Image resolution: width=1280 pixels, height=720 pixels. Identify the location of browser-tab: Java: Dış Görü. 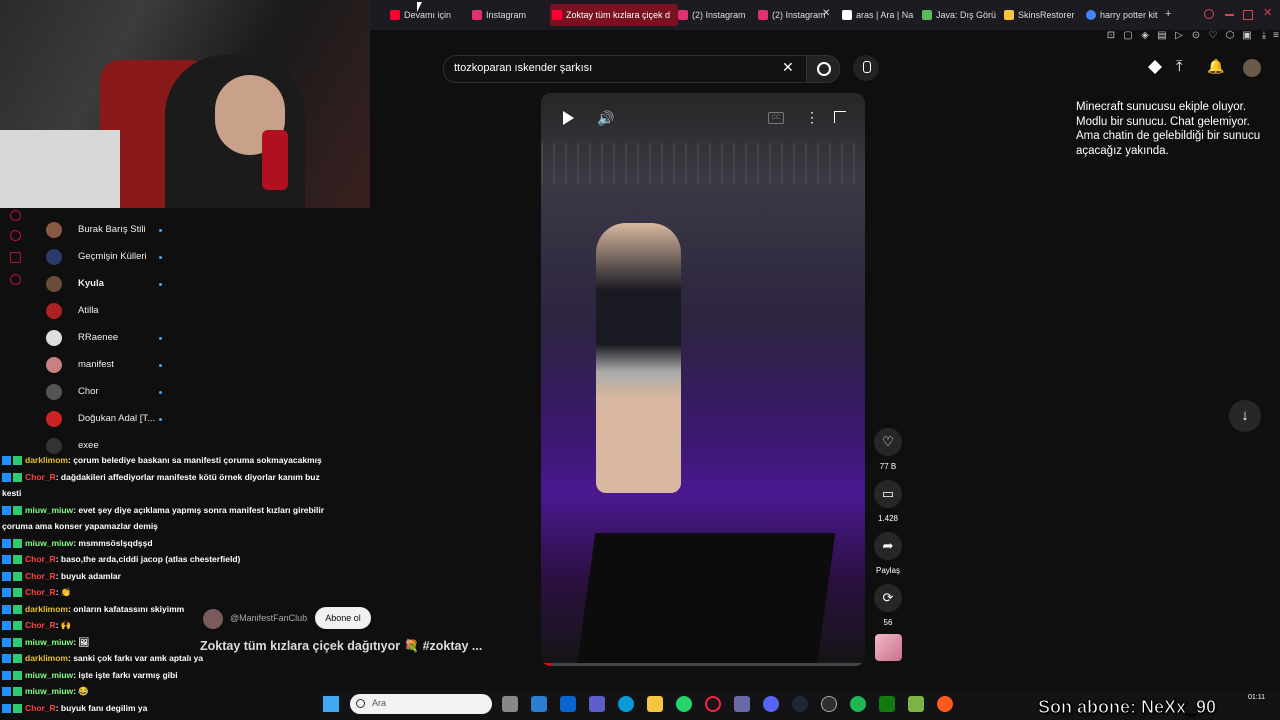
(964, 15).